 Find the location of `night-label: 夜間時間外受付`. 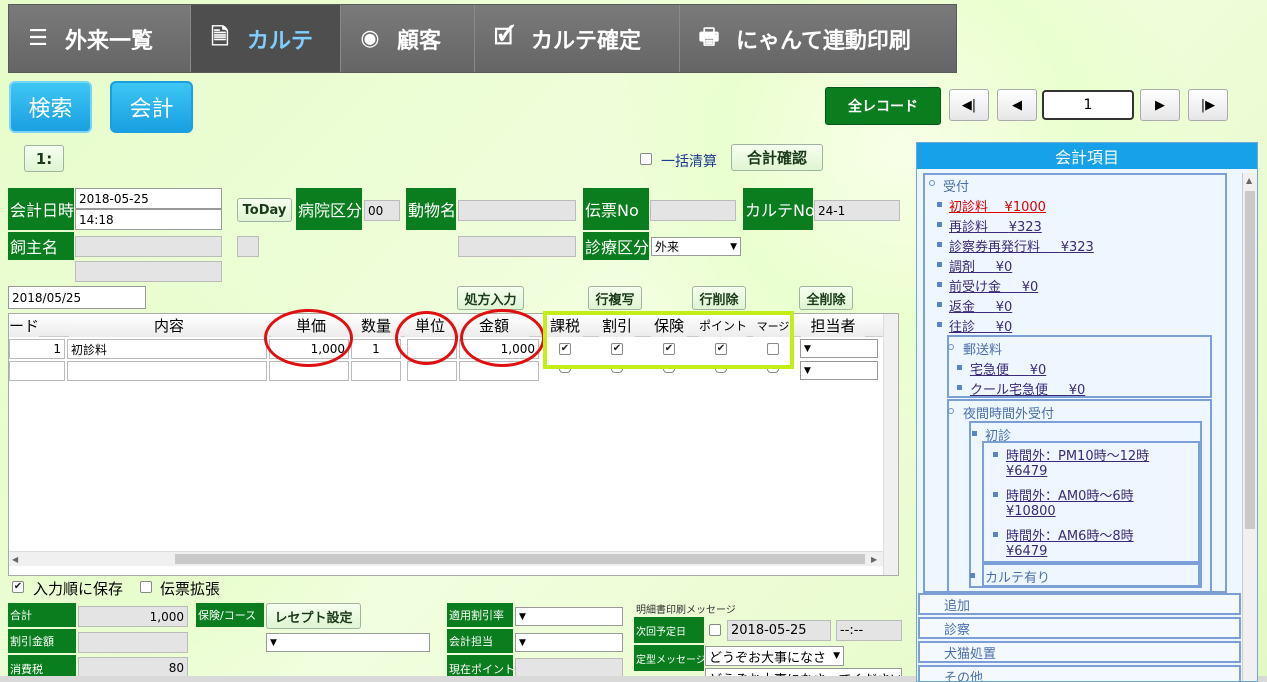

night-label: 夜間時間外受付 is located at coordinates (1008, 412).